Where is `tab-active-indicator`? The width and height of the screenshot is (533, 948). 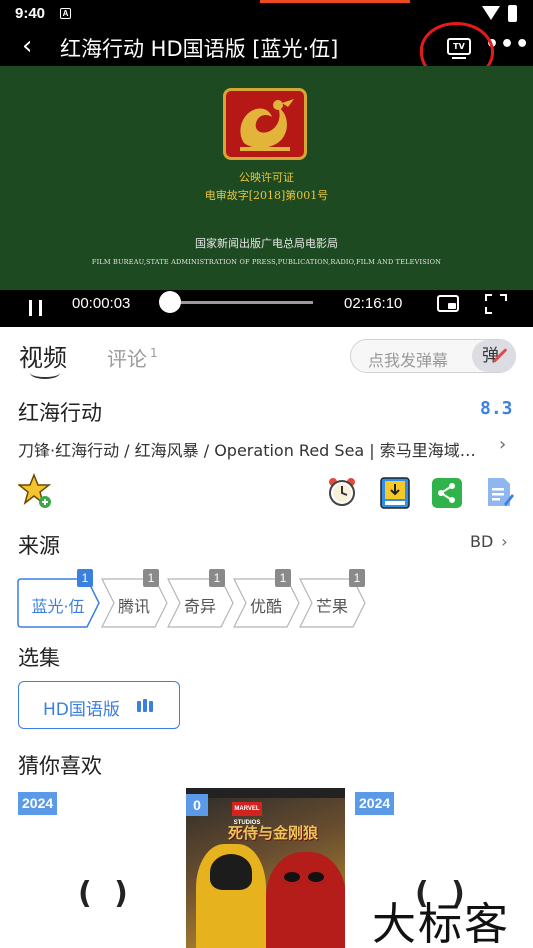 tab-active-indicator is located at coordinates (45, 373).